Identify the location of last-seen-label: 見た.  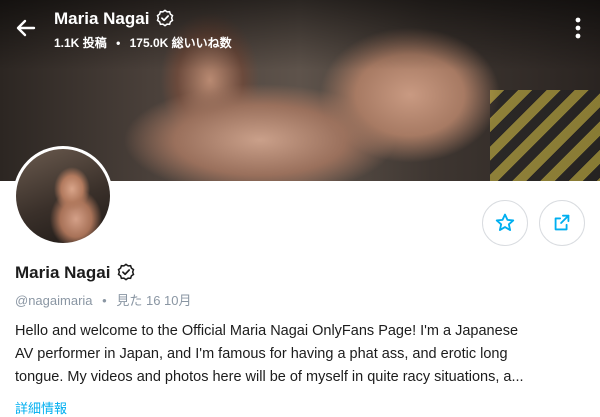
(129, 300).